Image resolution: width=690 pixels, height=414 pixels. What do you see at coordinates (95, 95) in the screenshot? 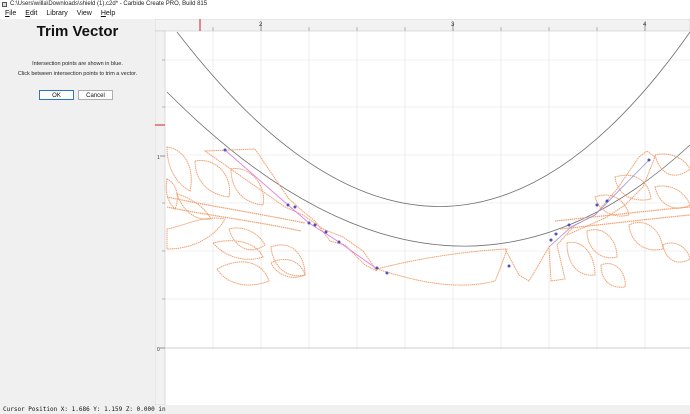
I see `cancel-button: Cancel` at bounding box center [95, 95].